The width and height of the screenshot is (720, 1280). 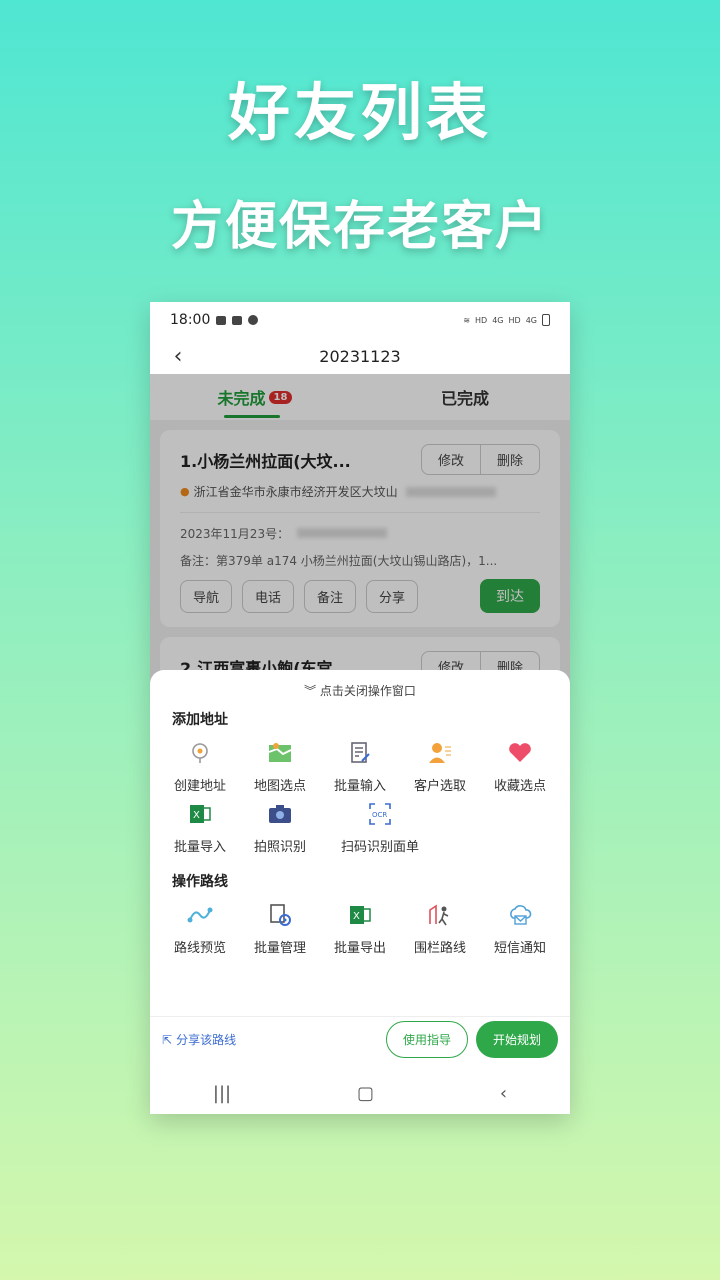 What do you see at coordinates (279, 948) in the screenshot?
I see `grid-label: 批量管理` at bounding box center [279, 948].